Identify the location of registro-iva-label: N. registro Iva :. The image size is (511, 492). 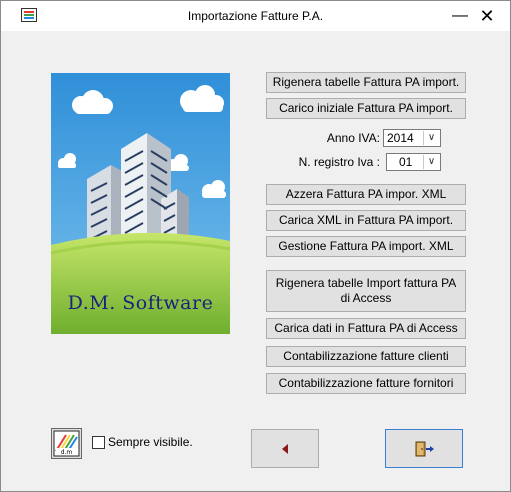
(339, 162).